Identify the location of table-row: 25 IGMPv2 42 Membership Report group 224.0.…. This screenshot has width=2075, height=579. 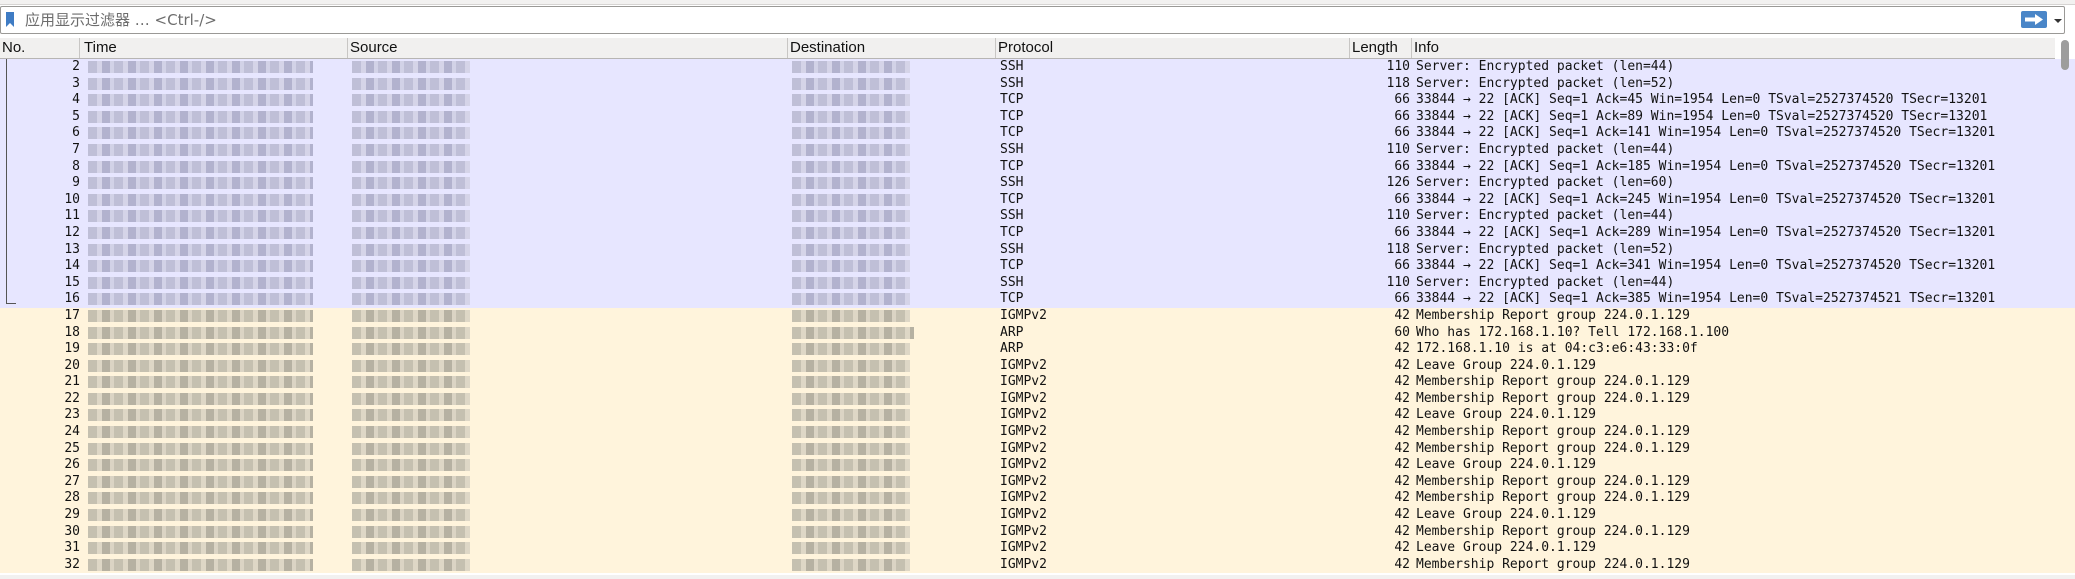
(1037, 449).